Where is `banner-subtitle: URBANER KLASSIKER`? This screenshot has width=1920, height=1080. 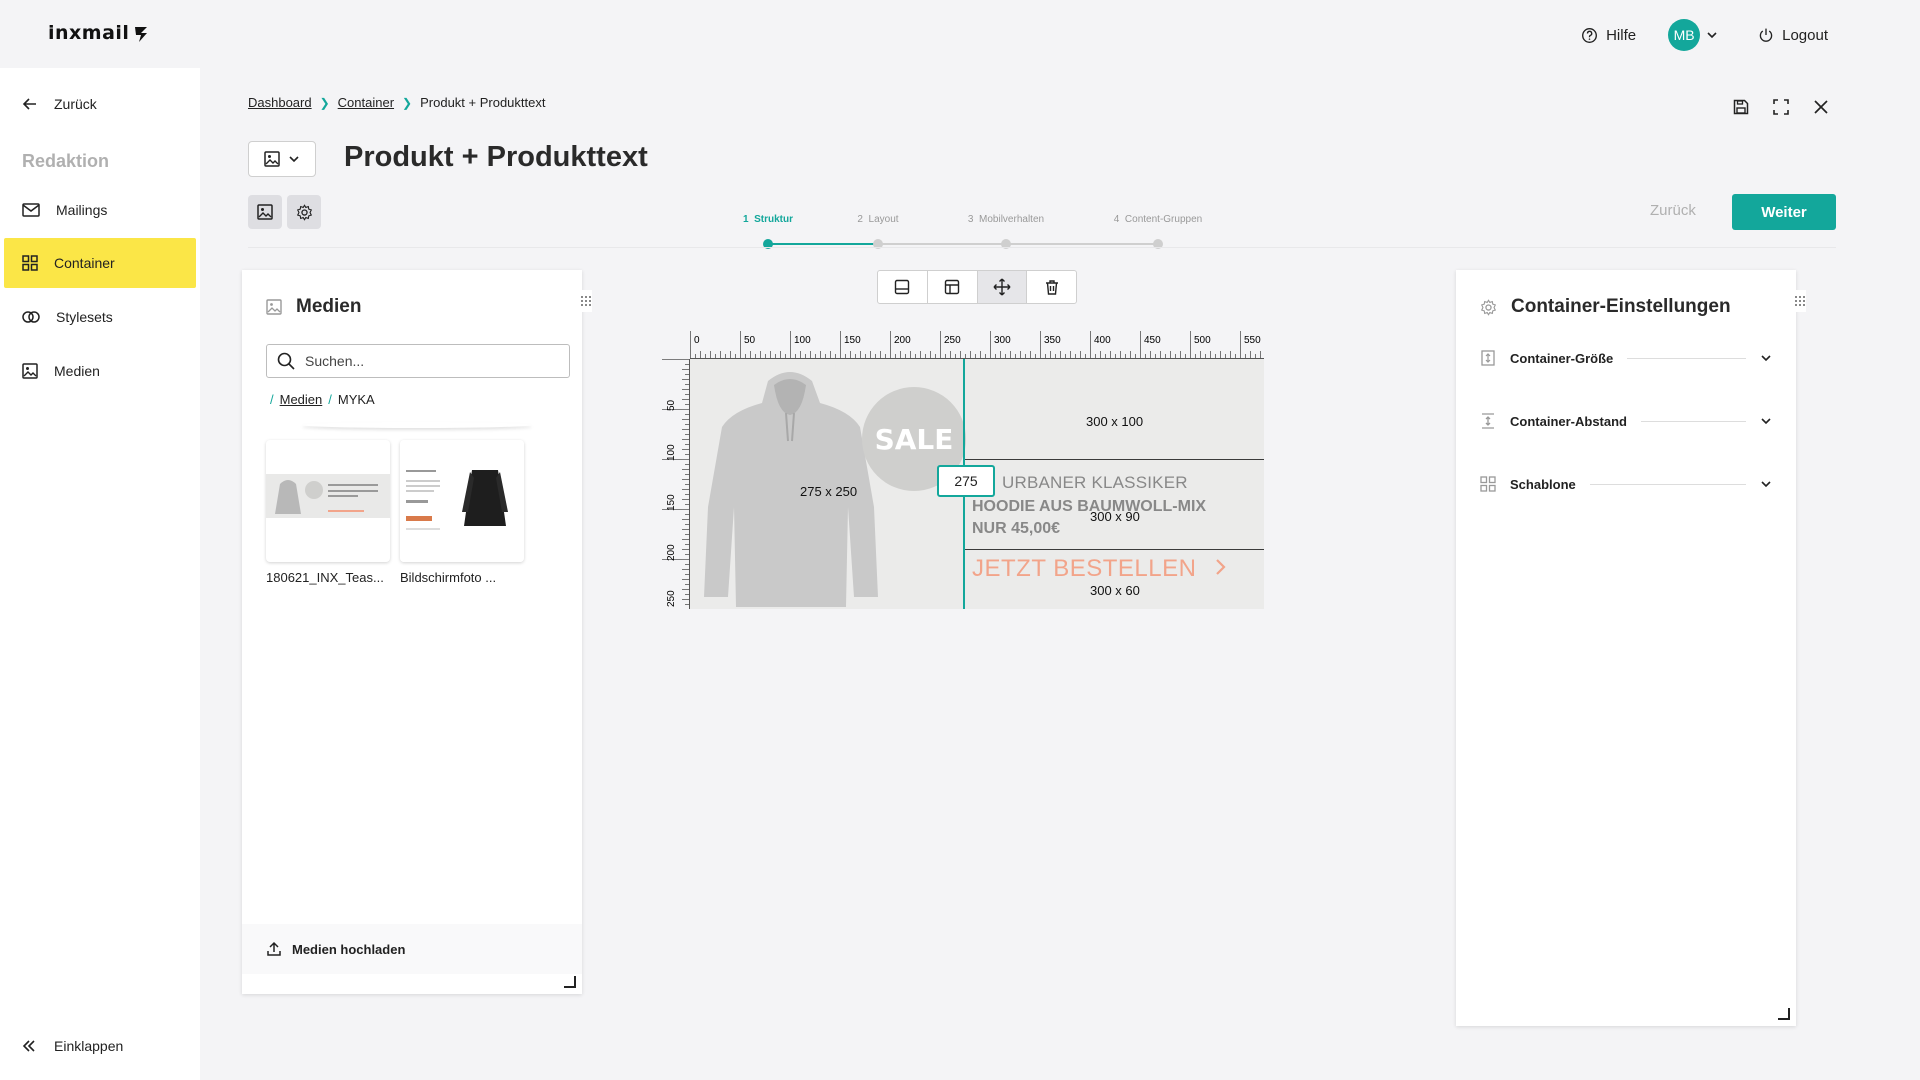
banner-subtitle: URBANER KLASSIKER is located at coordinates (1095, 482).